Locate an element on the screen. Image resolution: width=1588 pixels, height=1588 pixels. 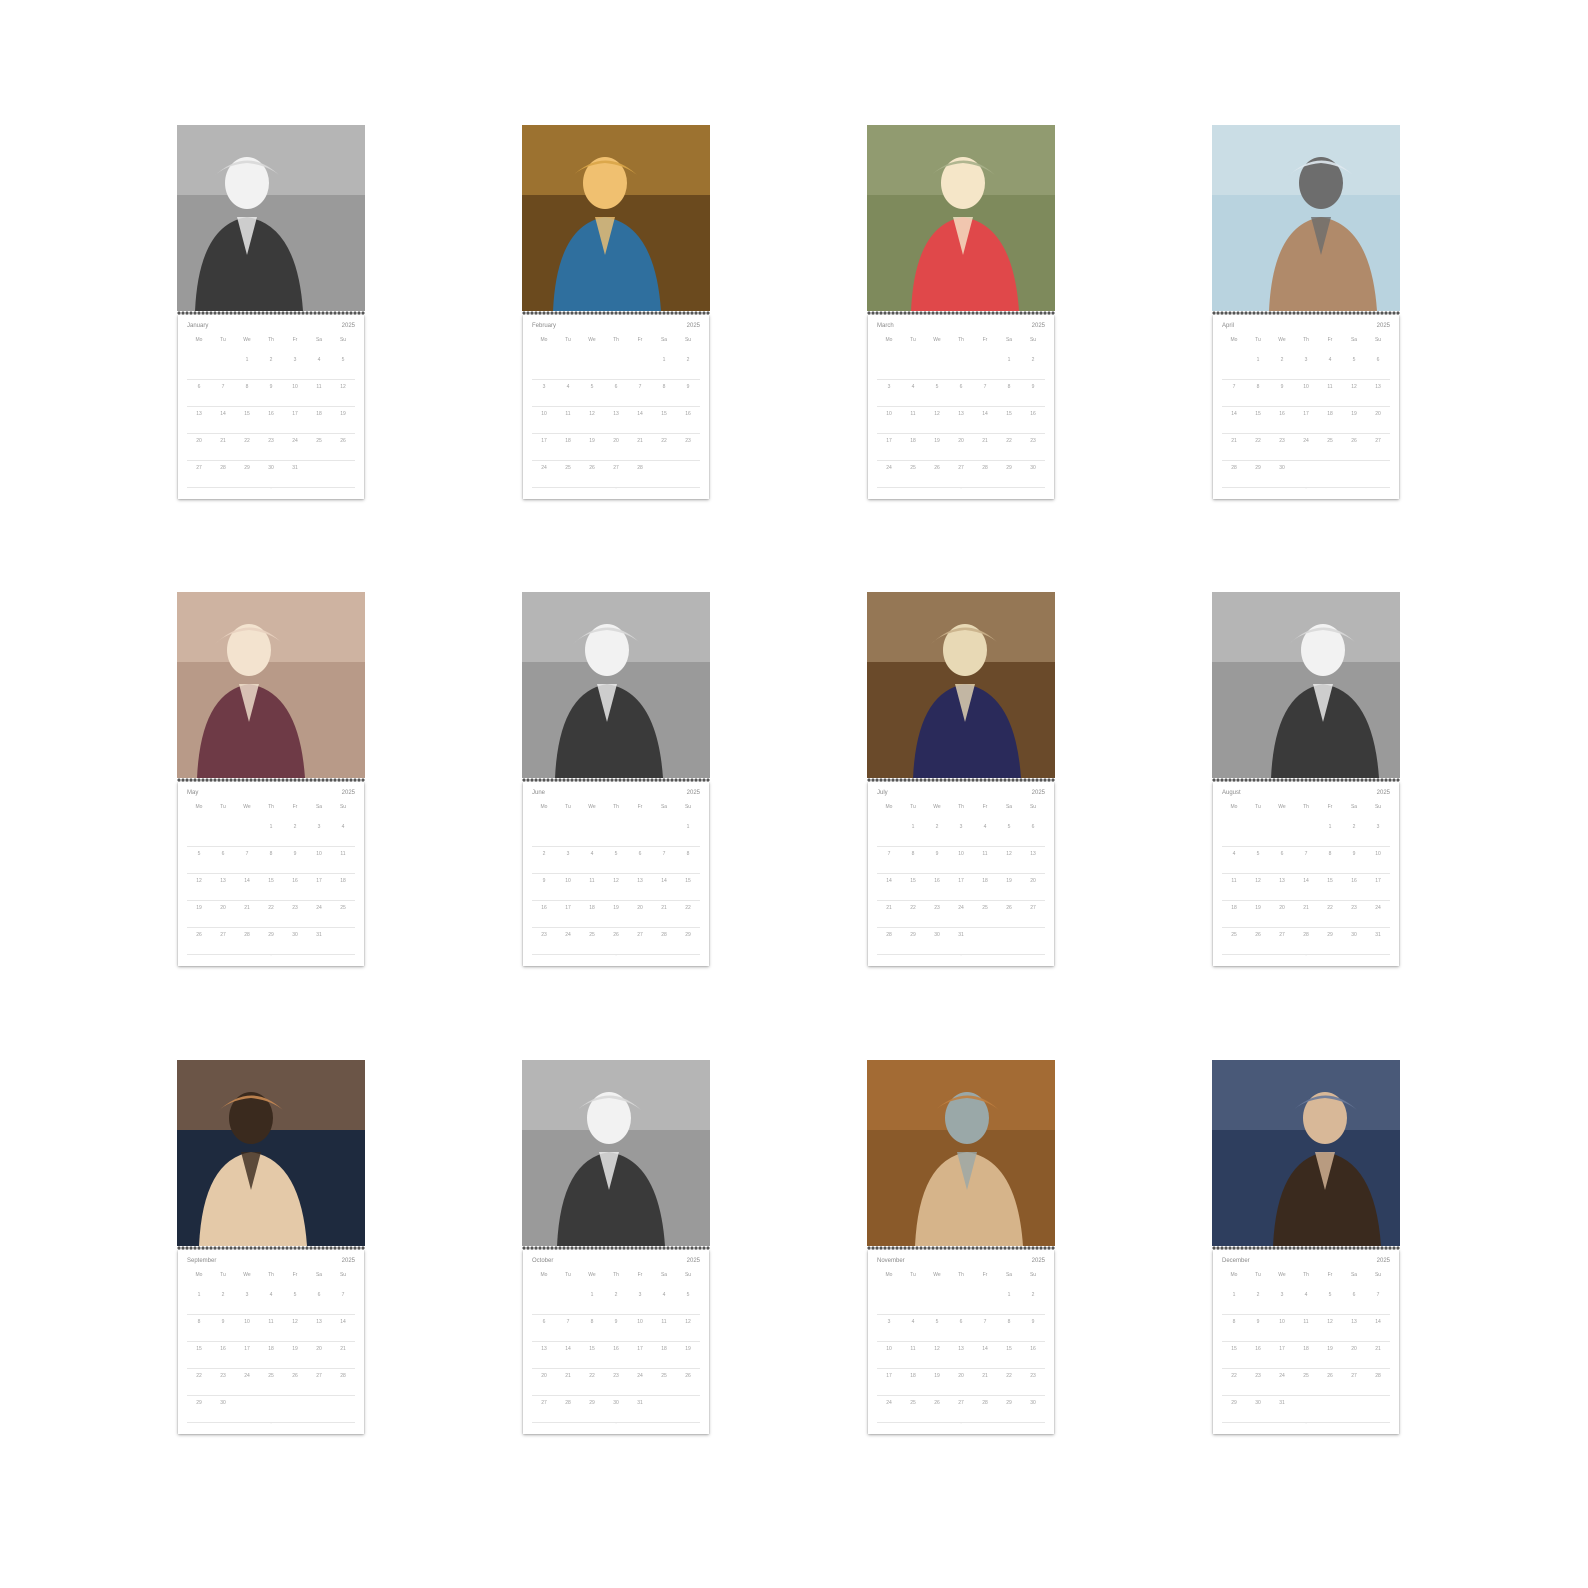
week-row: 17 18 19 20 21 22 23 is located at coordinates (961, 447).